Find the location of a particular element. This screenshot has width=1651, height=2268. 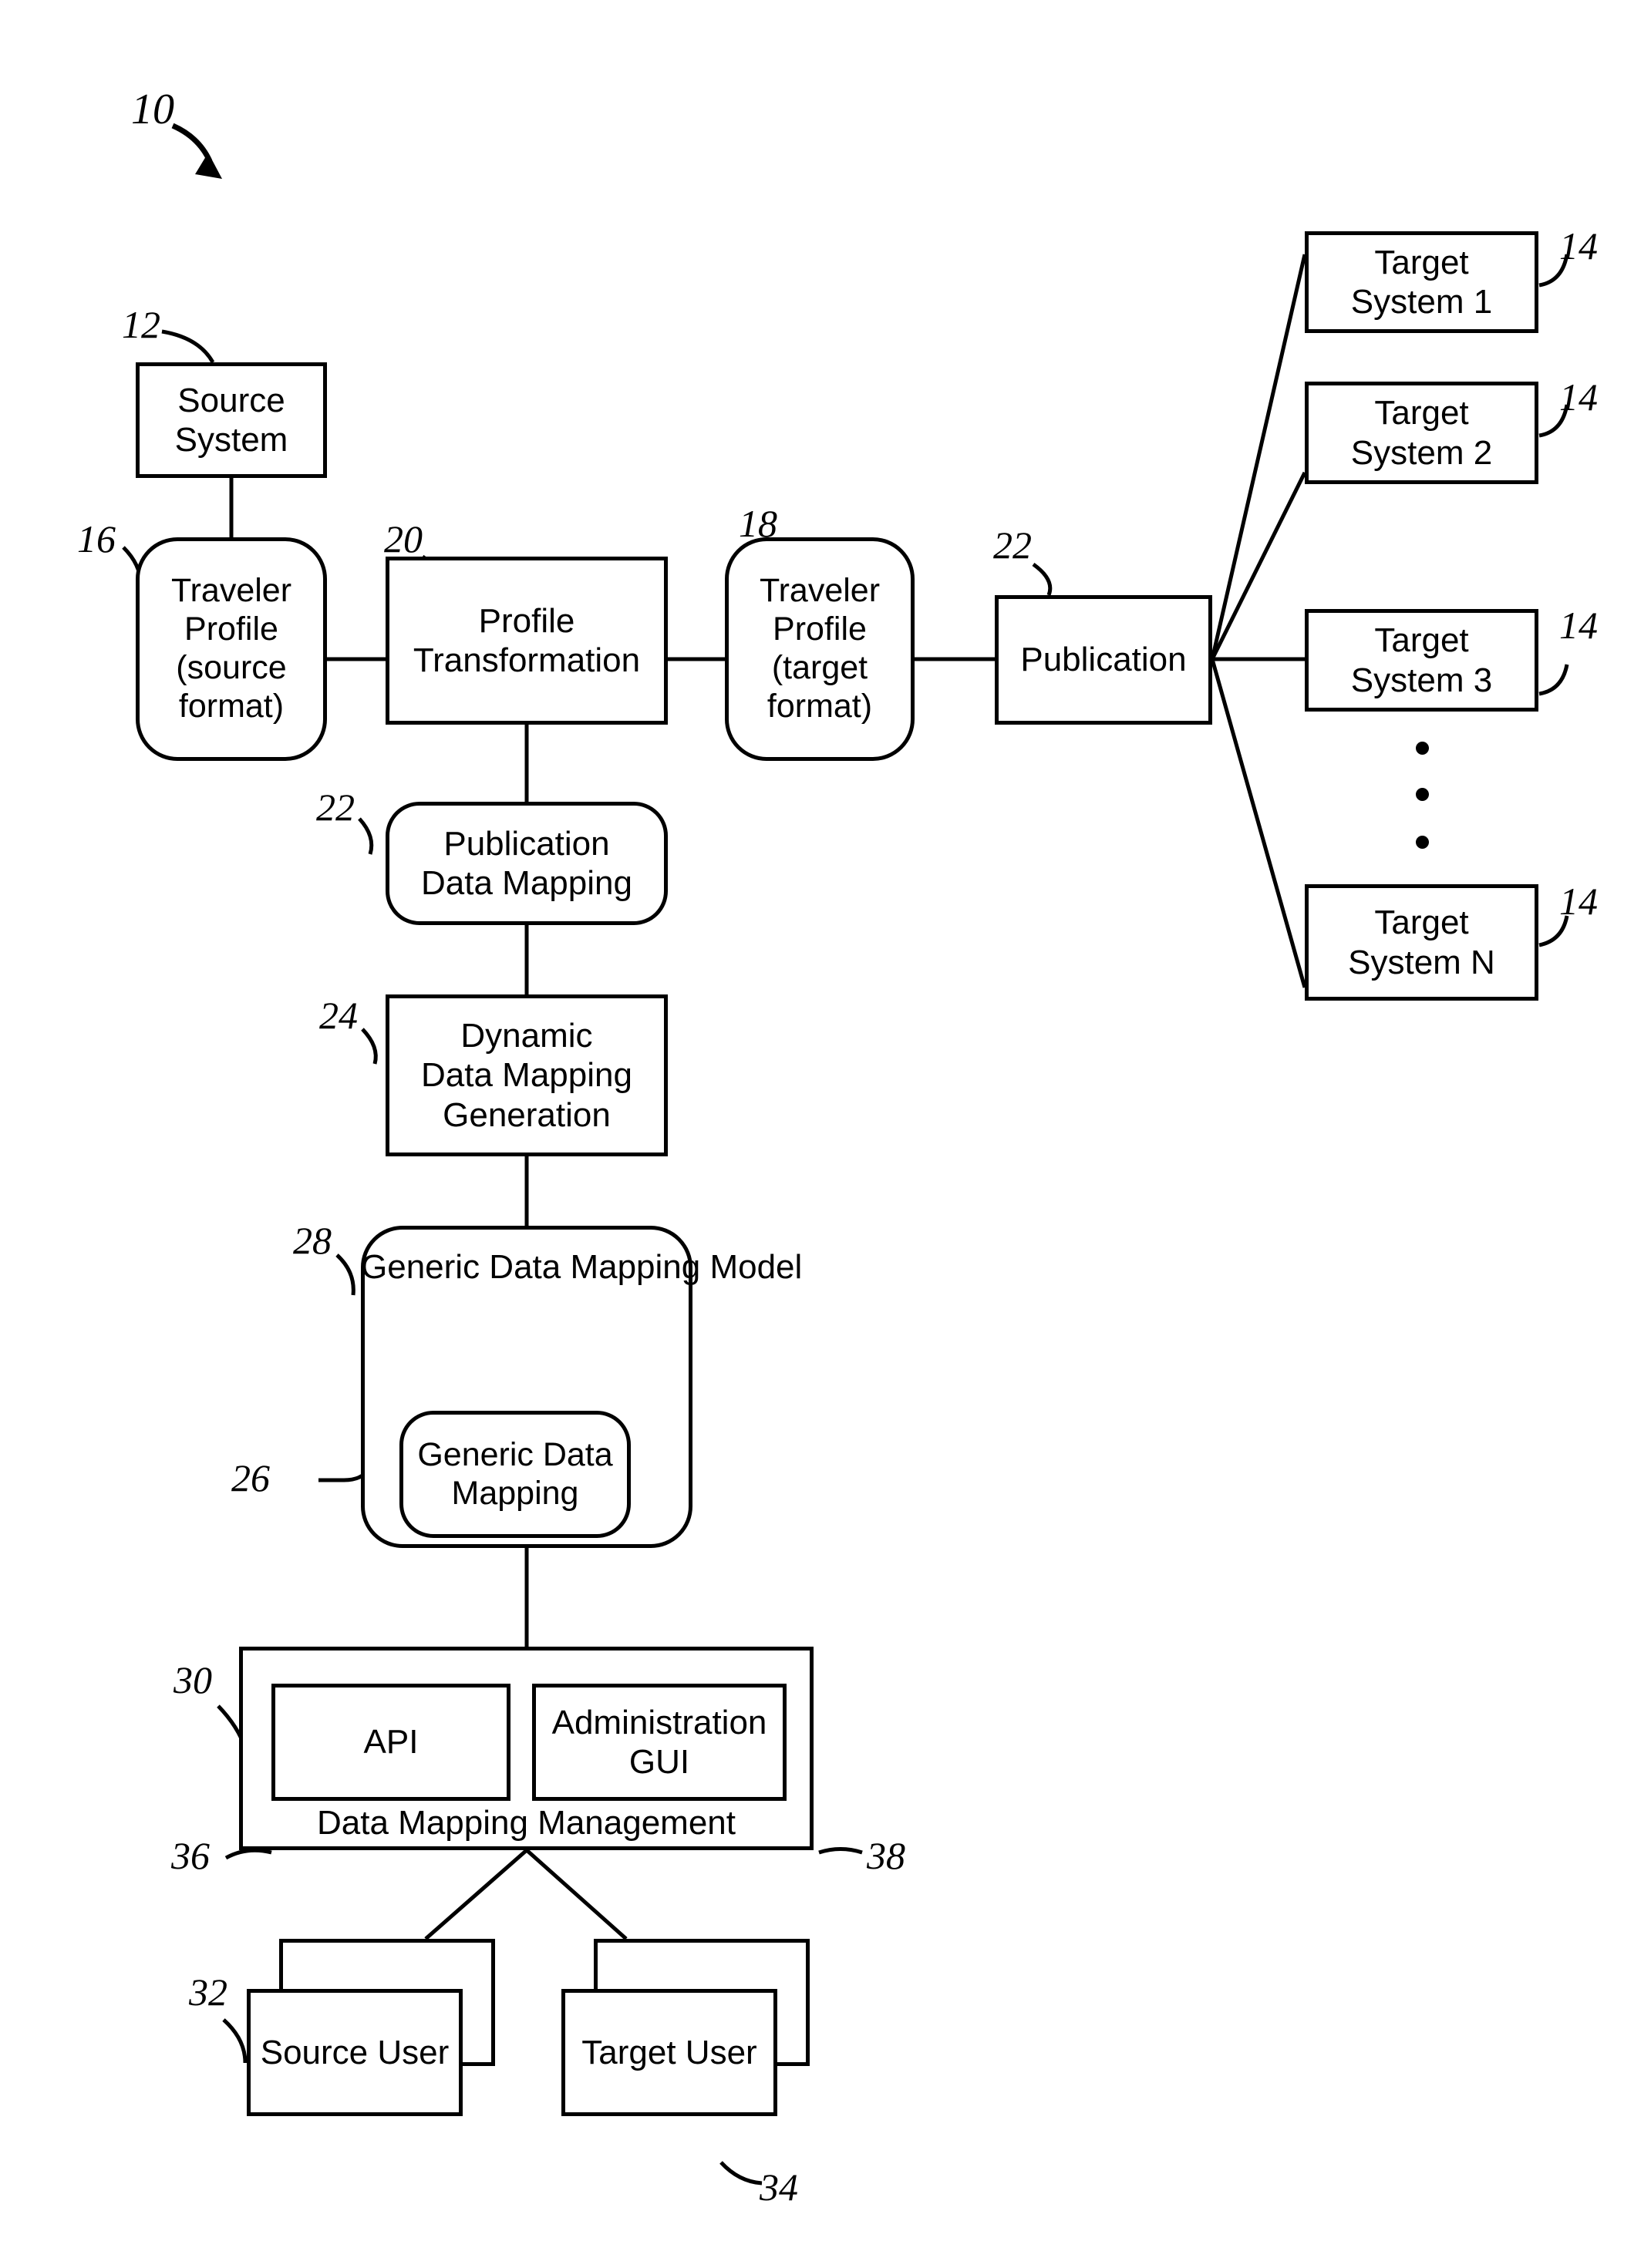

refnum-26: 26 is located at coordinates (251, 1477).